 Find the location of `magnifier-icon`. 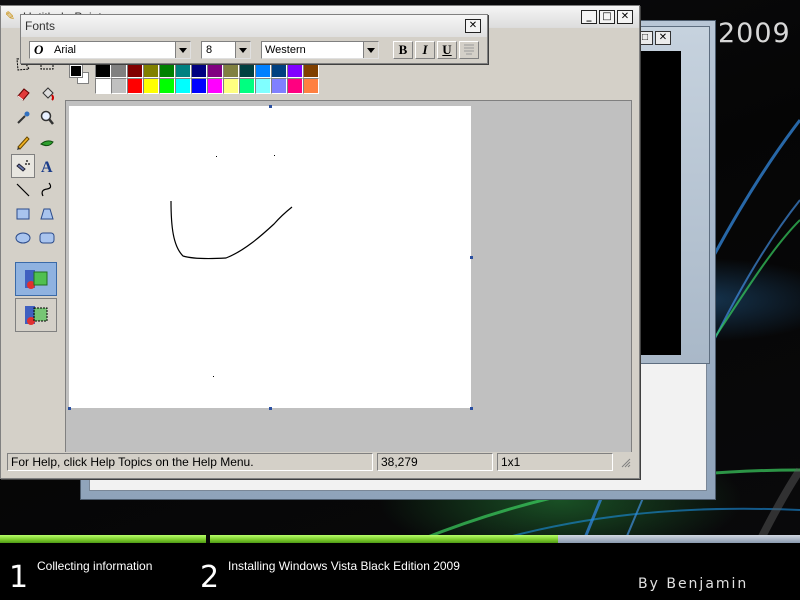

magnifier-icon is located at coordinates (47, 117).